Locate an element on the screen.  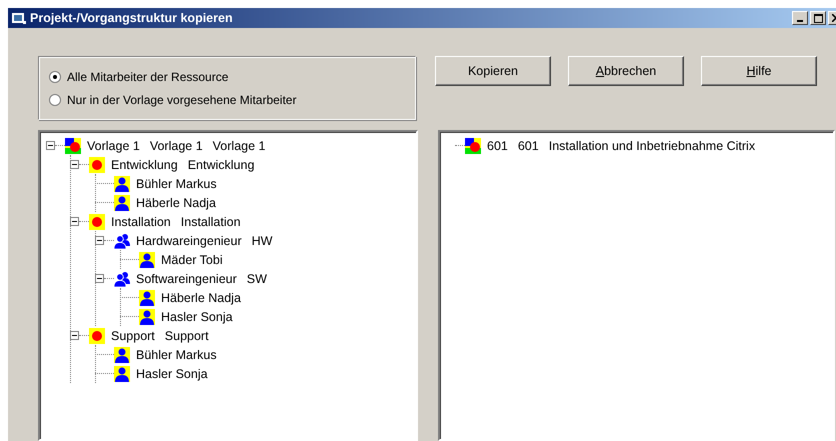
tree-item-label: Installation und Inbetriebnahme Citrix is located at coordinates (652, 145).